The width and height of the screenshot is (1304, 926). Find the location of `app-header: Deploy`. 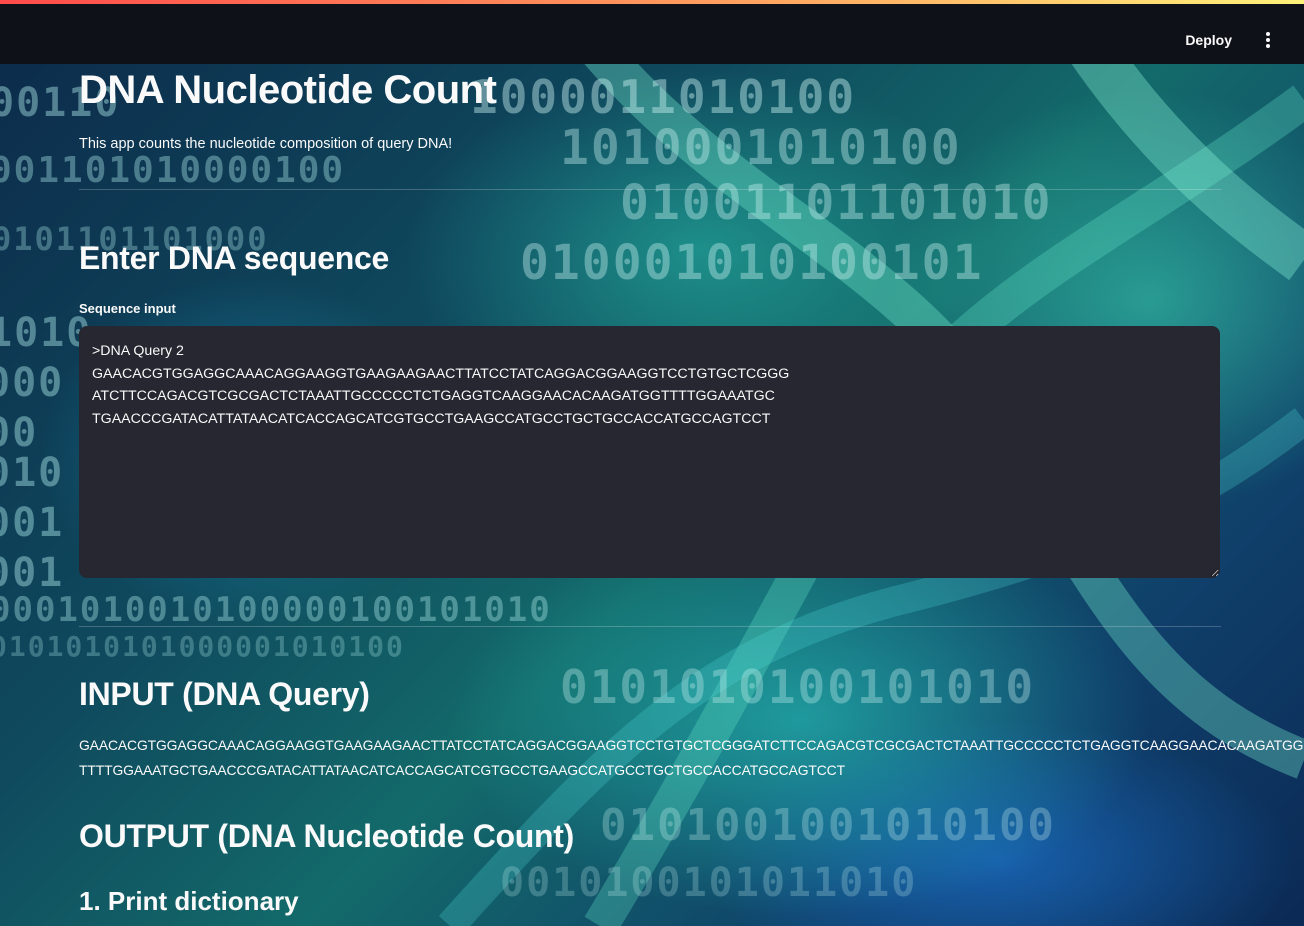

app-header: Deploy is located at coordinates (652, 32).